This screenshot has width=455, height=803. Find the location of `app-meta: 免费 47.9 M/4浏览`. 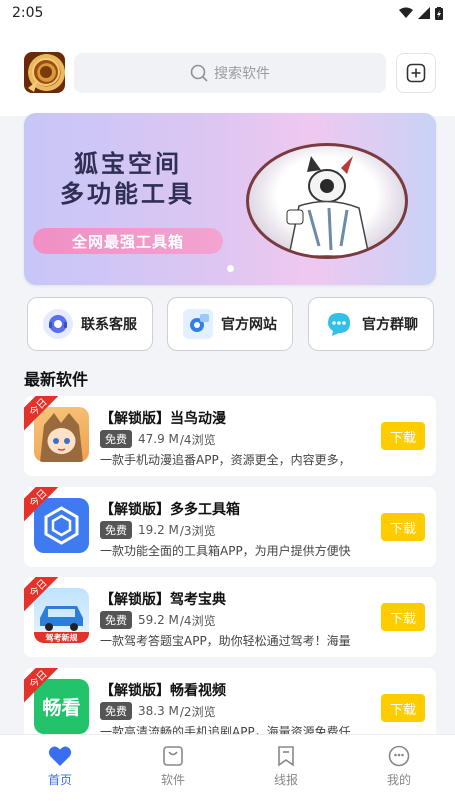

app-meta: 免费 47.9 M/4浏览 is located at coordinates (158, 439).